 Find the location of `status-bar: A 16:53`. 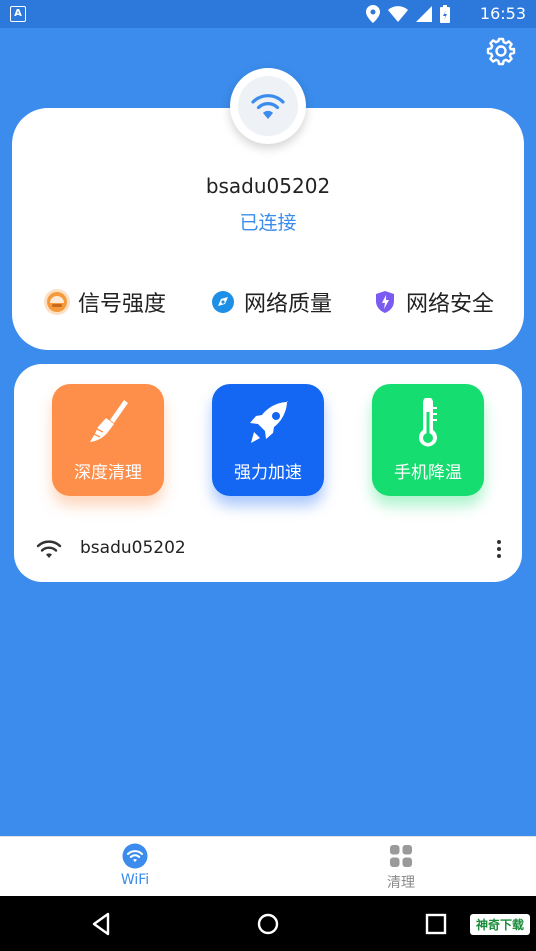

status-bar: A 16:53 is located at coordinates (268, 14).